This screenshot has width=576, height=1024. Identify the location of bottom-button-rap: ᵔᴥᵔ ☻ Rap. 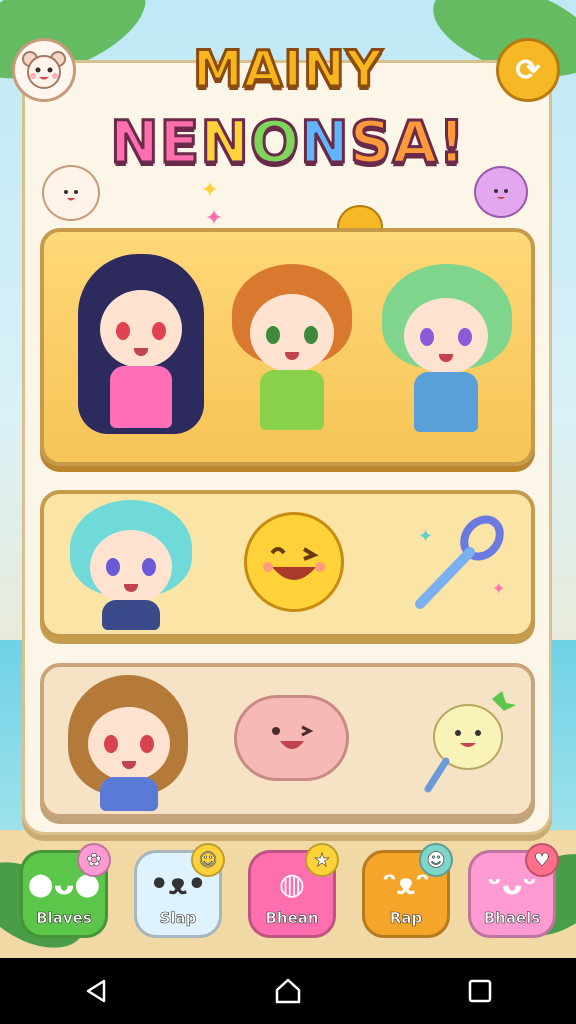
(407, 890).